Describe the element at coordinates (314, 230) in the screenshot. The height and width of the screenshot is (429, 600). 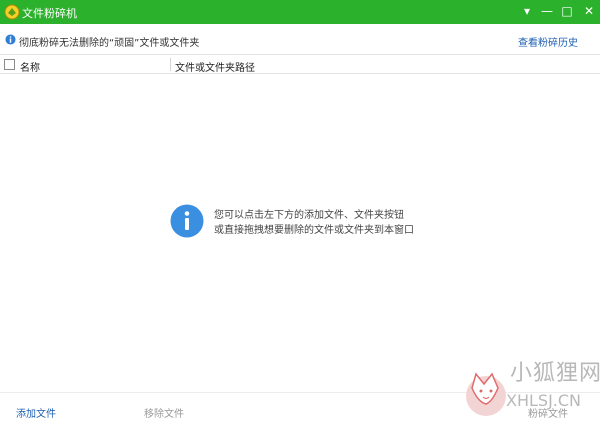
I see `empty-state-hint-line-2: 或直接拖拽想要删除的文件或文件夹到本窗口` at that location.